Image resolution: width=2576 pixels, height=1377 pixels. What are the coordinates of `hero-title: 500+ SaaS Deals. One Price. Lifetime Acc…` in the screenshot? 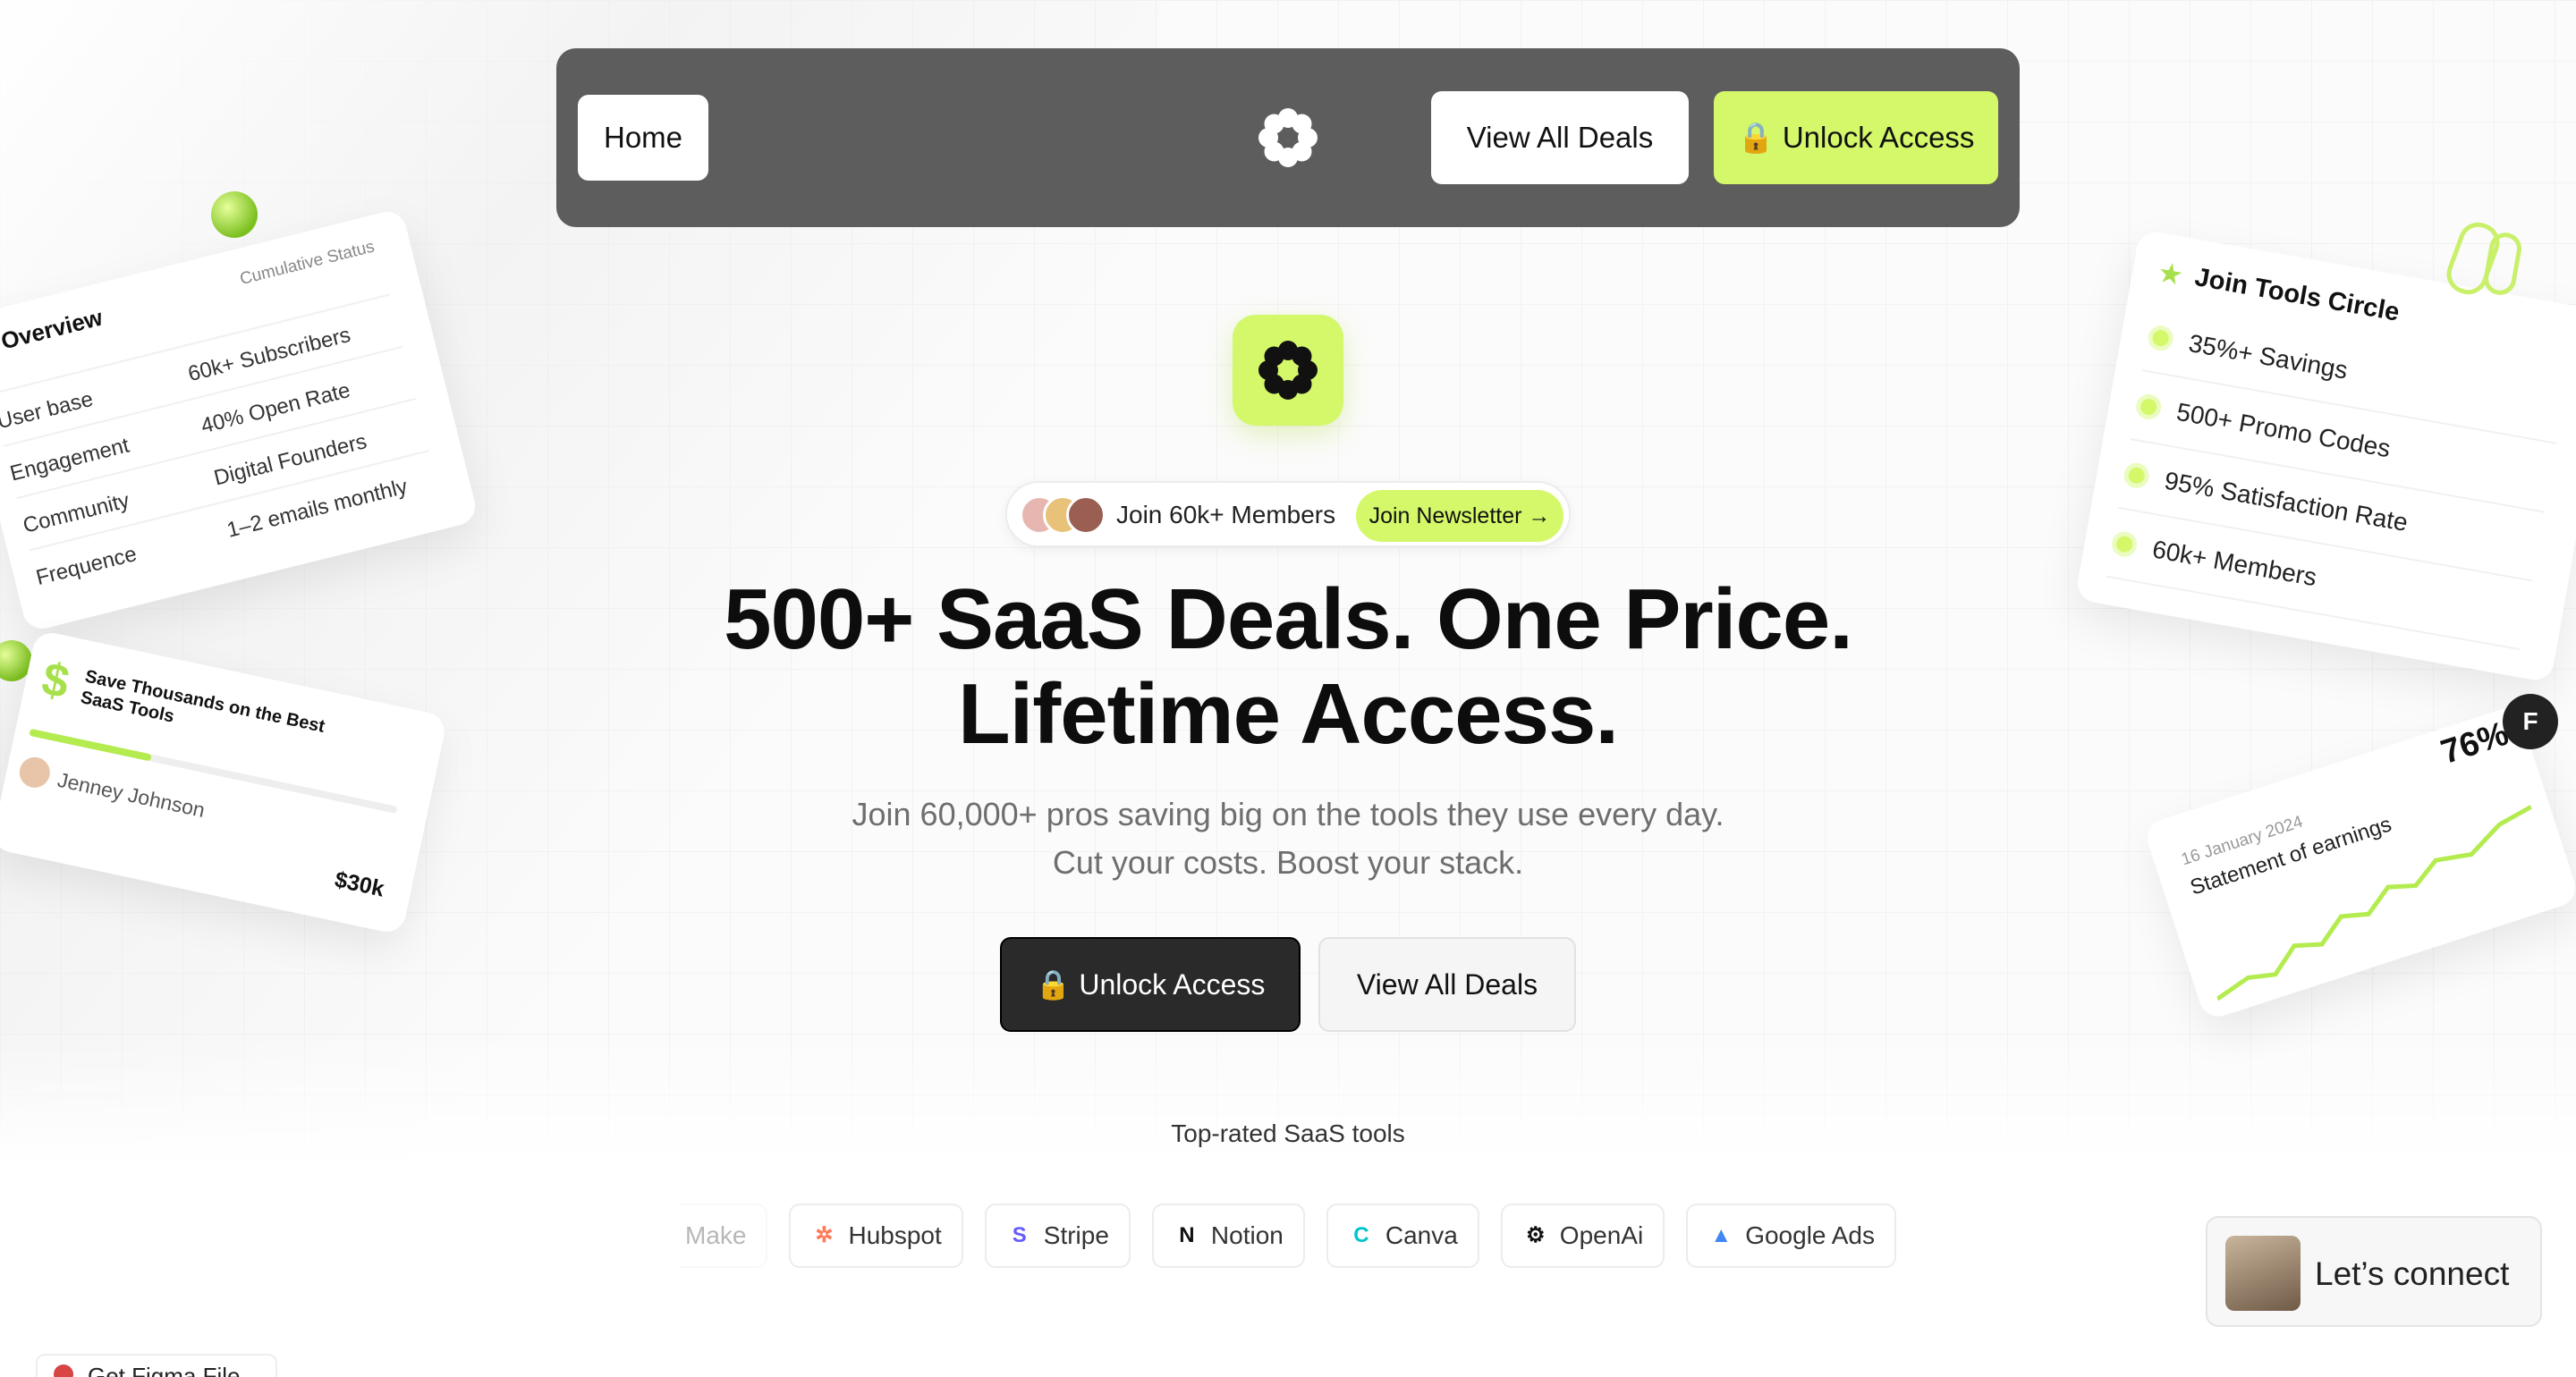 It's located at (1288, 667).